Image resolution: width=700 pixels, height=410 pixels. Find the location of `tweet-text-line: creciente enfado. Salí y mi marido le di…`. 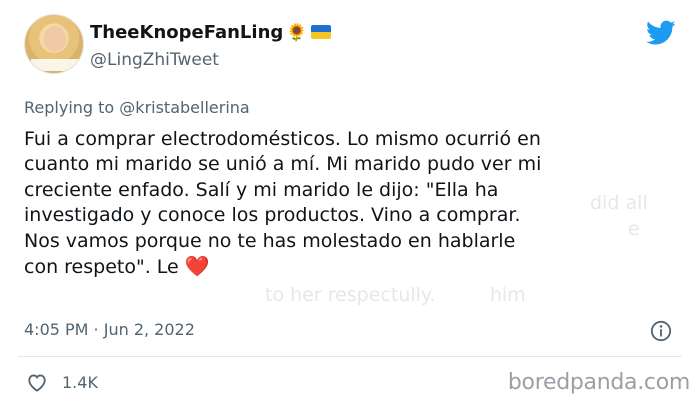

tweet-text-line: creciente enfado. Salí y mi marido le di… is located at coordinates (261, 189).